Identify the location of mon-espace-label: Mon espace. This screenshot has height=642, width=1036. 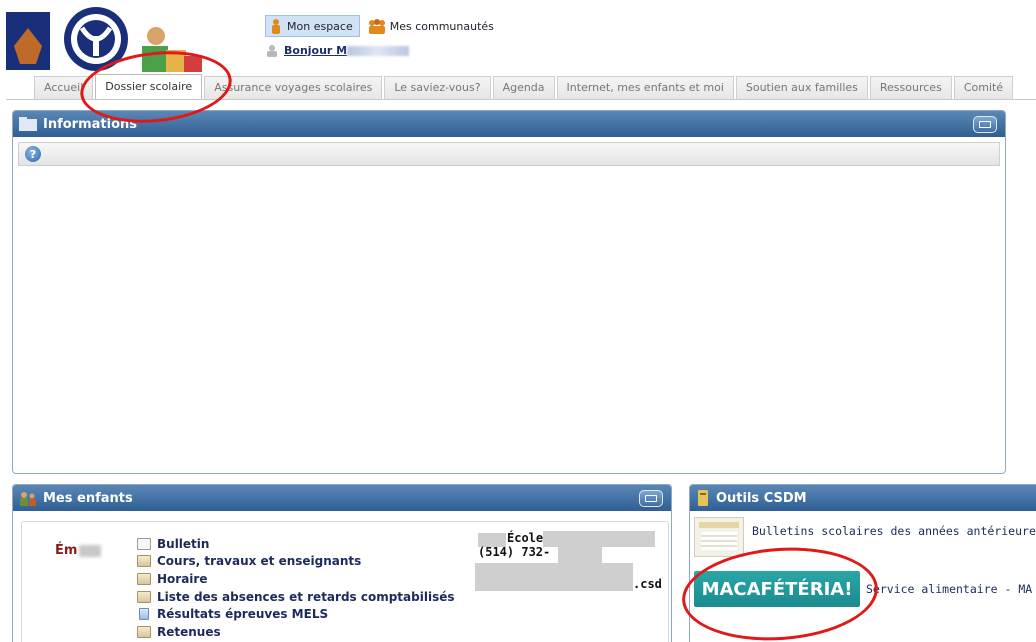
(320, 26).